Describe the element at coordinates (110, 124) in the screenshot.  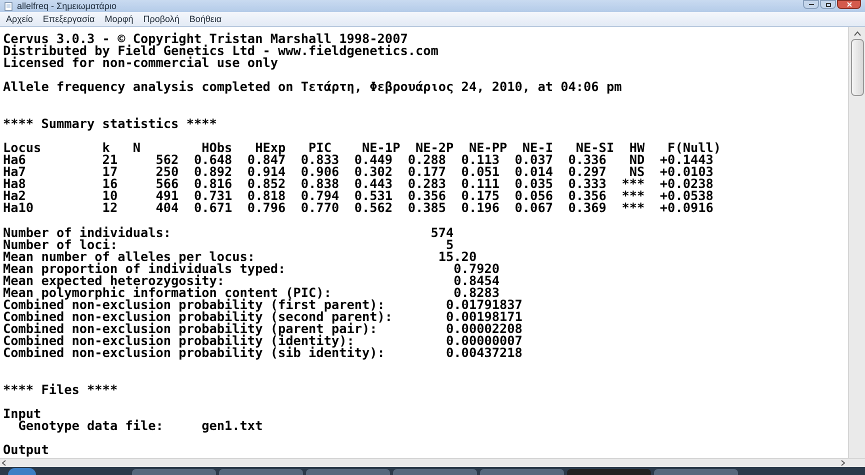
I see `text-line: **** Summary statistics ****` at that location.